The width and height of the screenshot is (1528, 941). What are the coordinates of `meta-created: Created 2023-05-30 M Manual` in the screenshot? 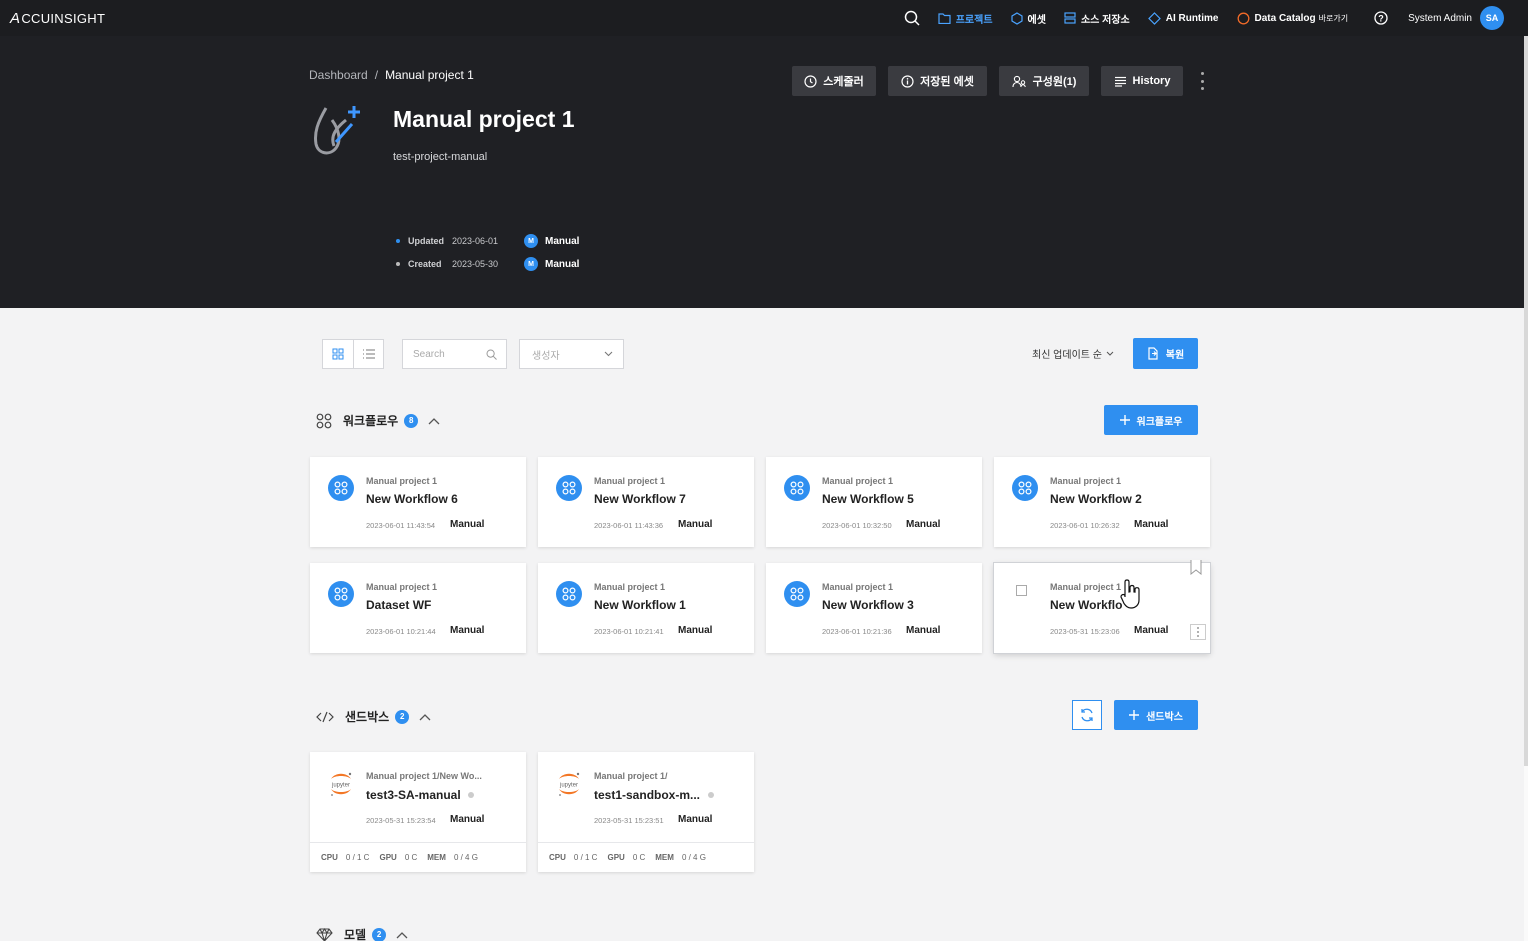 It's located at (487, 264).